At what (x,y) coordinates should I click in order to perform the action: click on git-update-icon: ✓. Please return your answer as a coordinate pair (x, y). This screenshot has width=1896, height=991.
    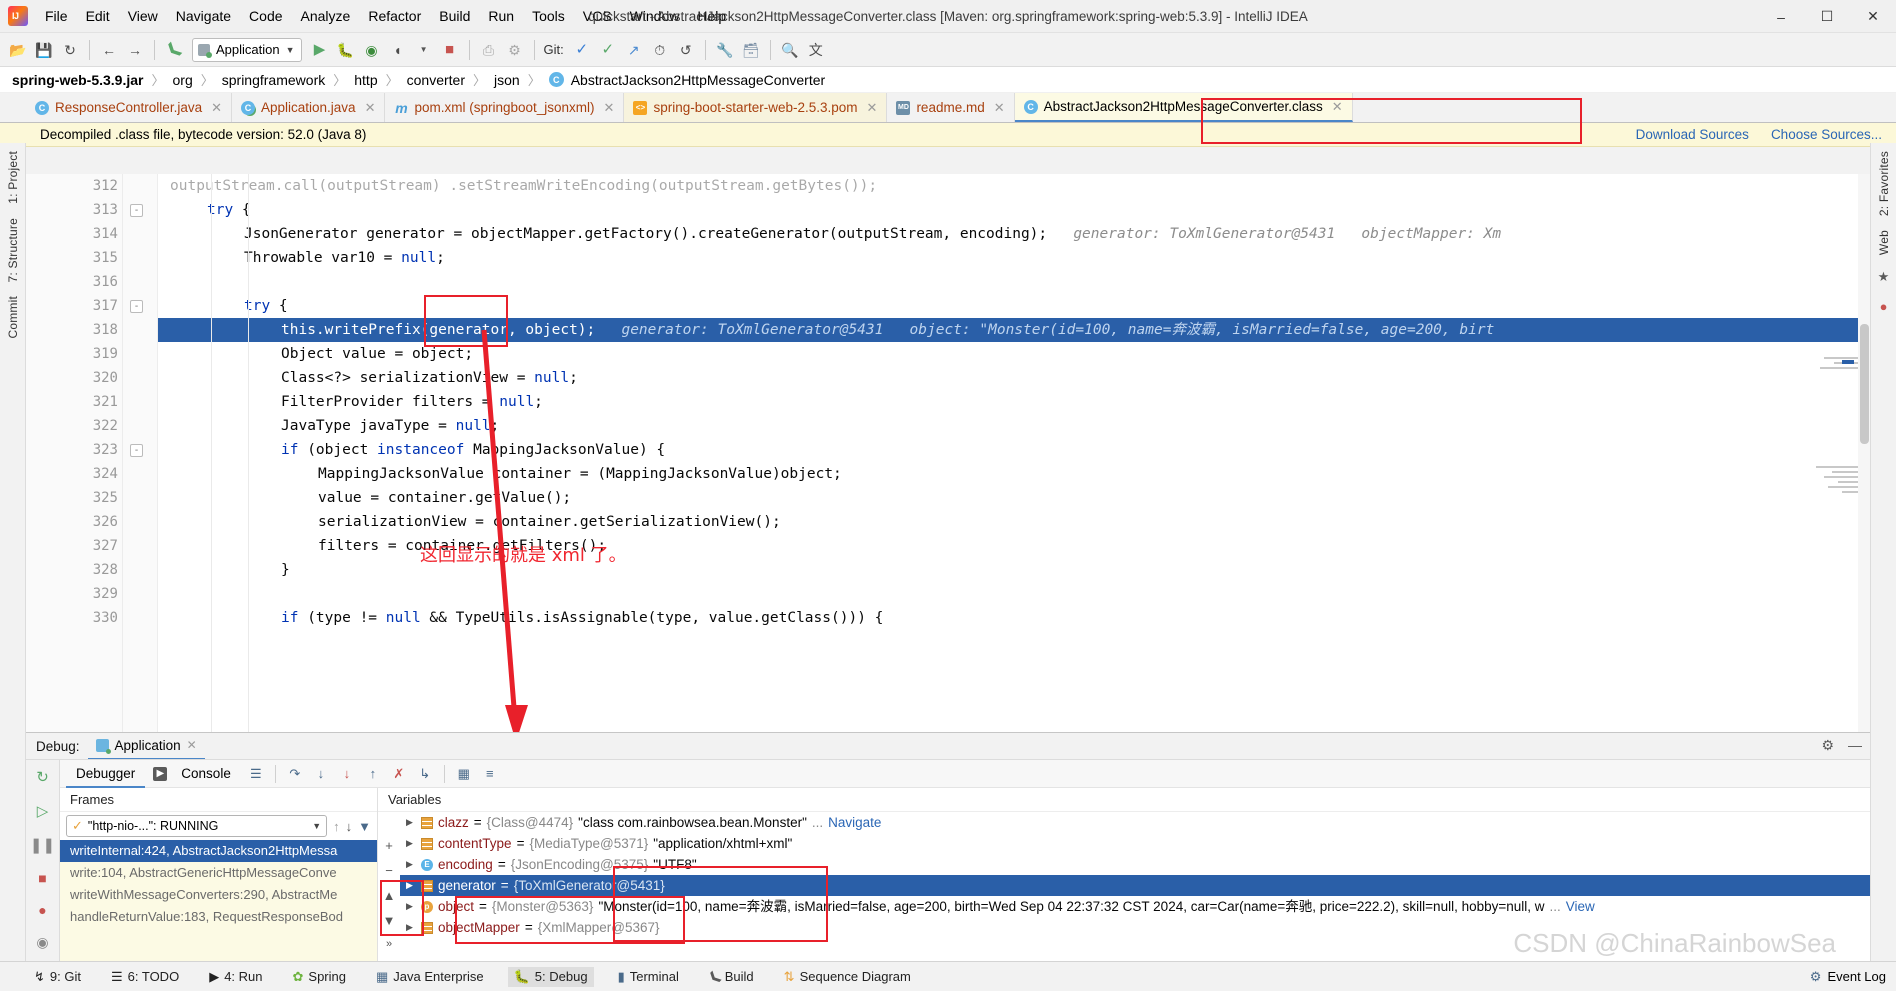
    Looking at the image, I should click on (582, 50).